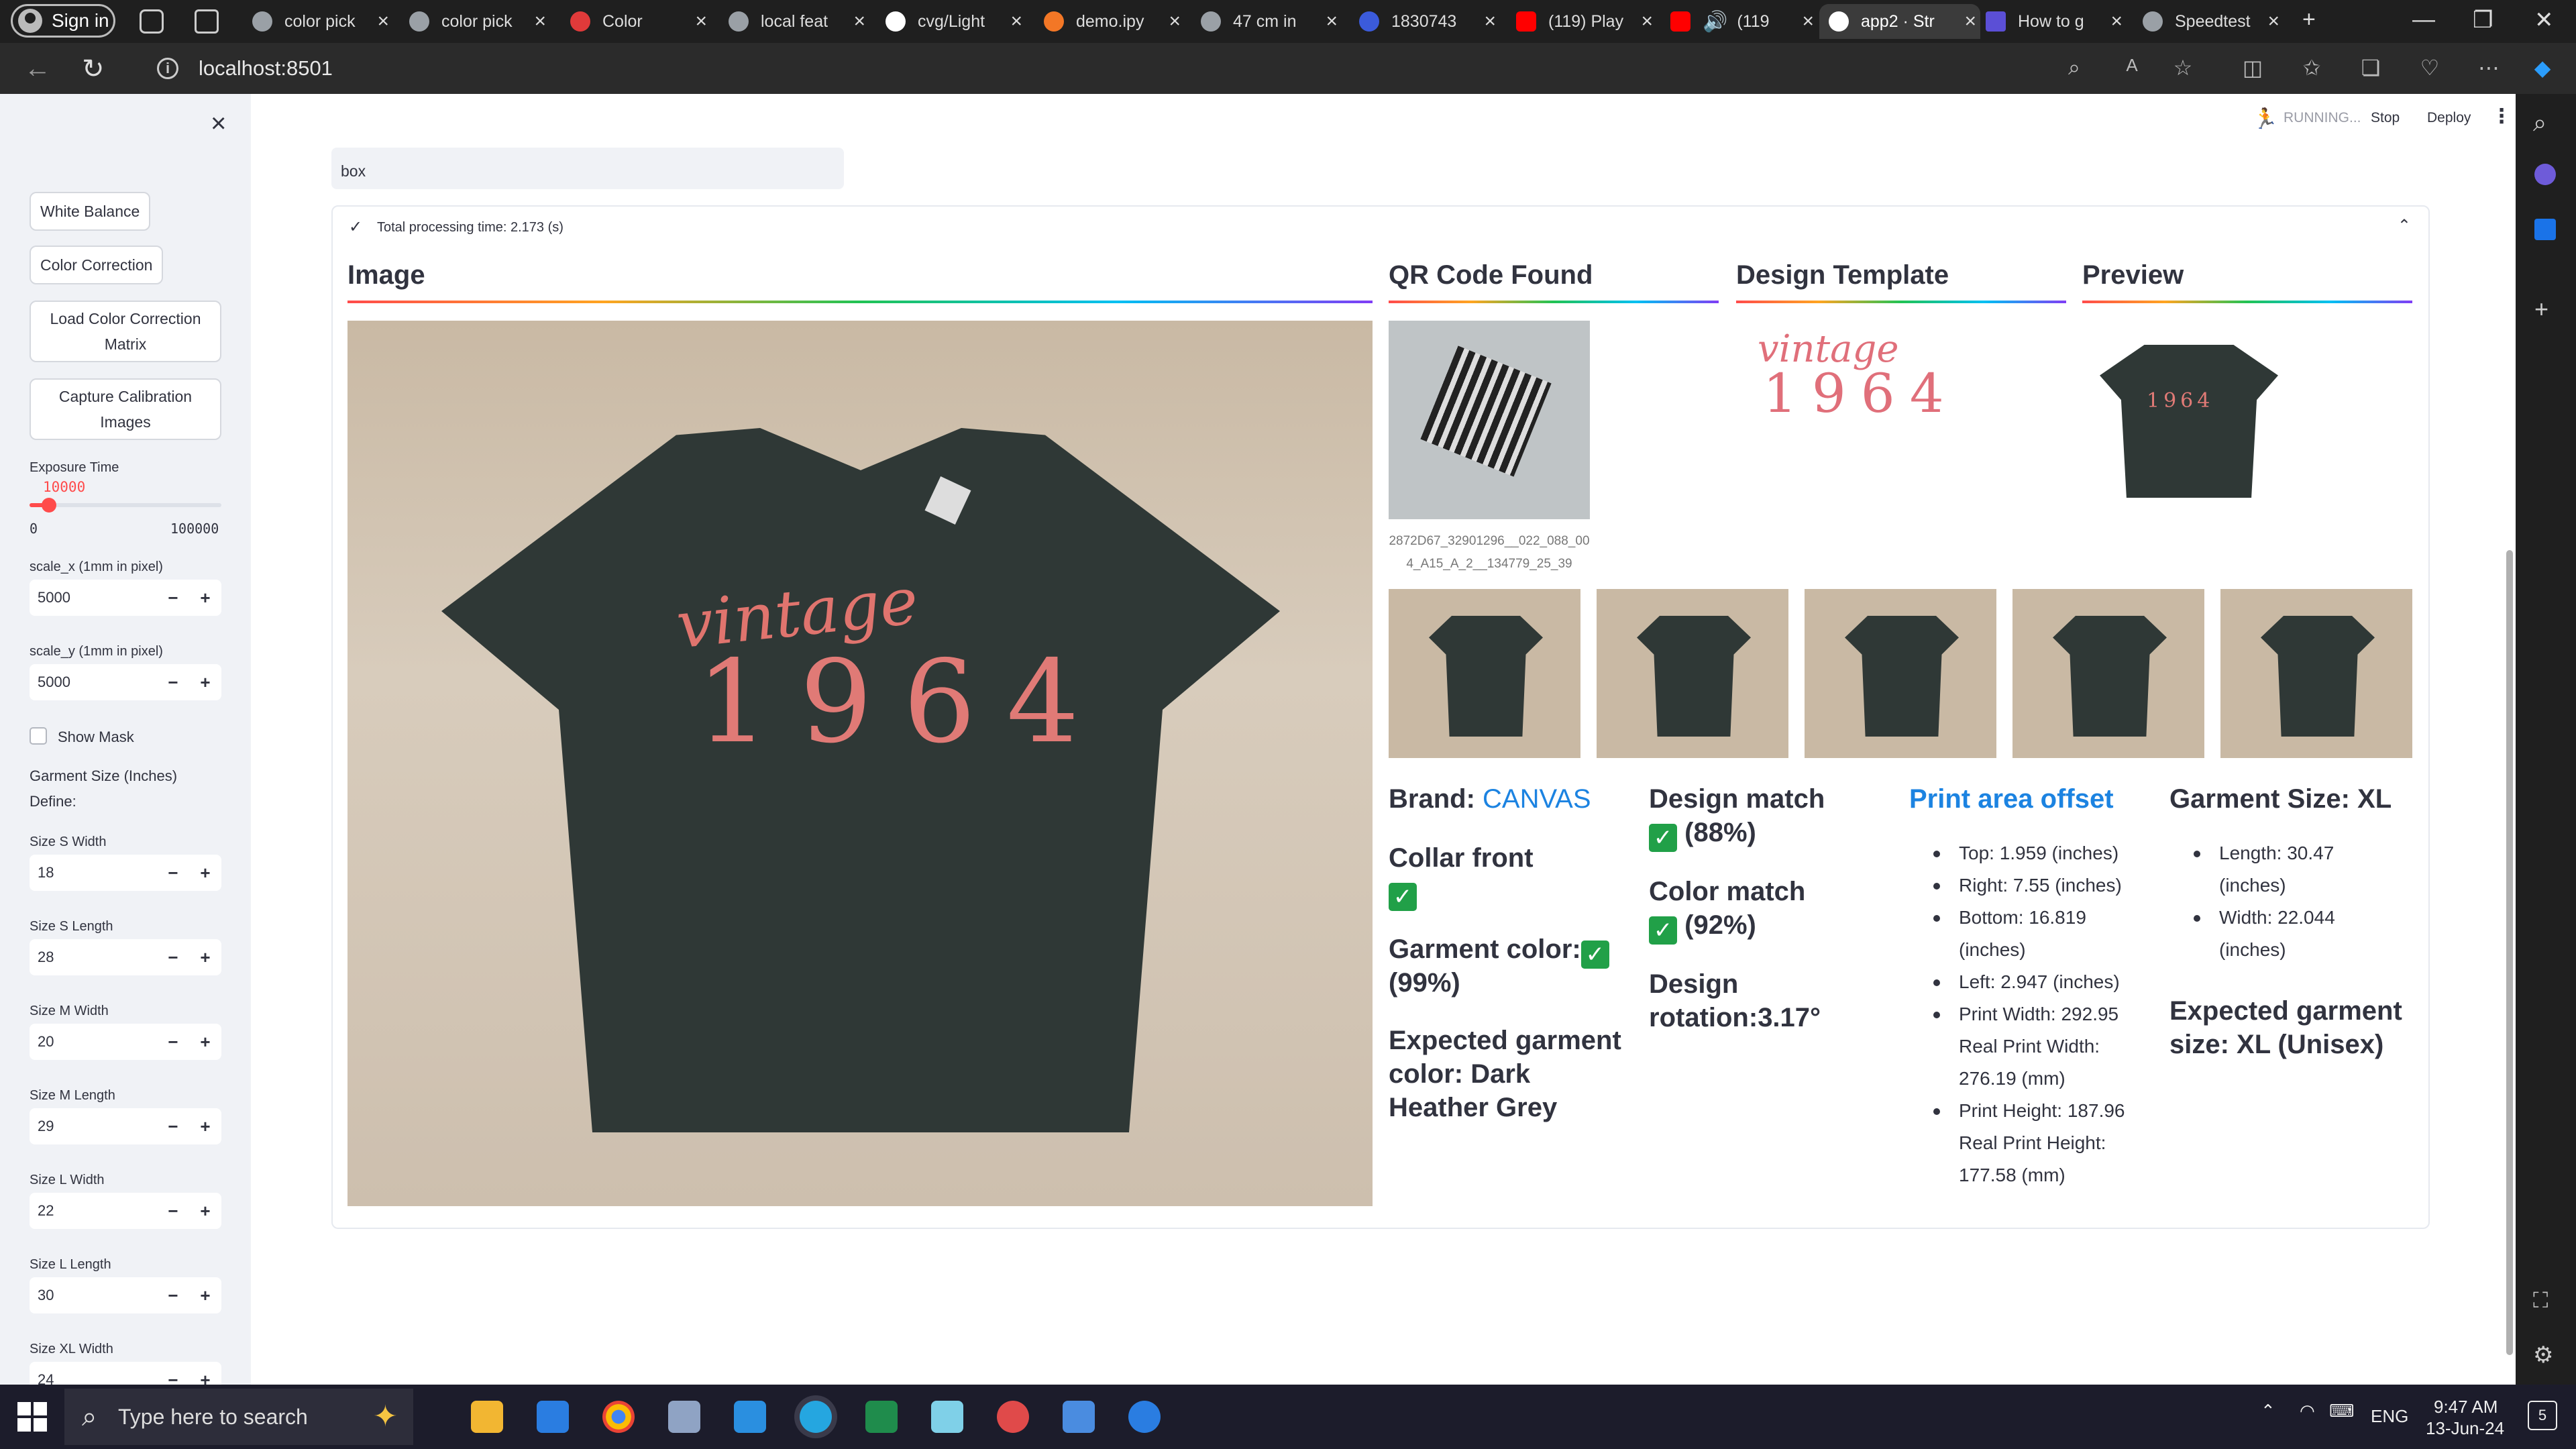 The image size is (2576, 1449). I want to click on zoom-icon: ⌕, so click(2074, 67).